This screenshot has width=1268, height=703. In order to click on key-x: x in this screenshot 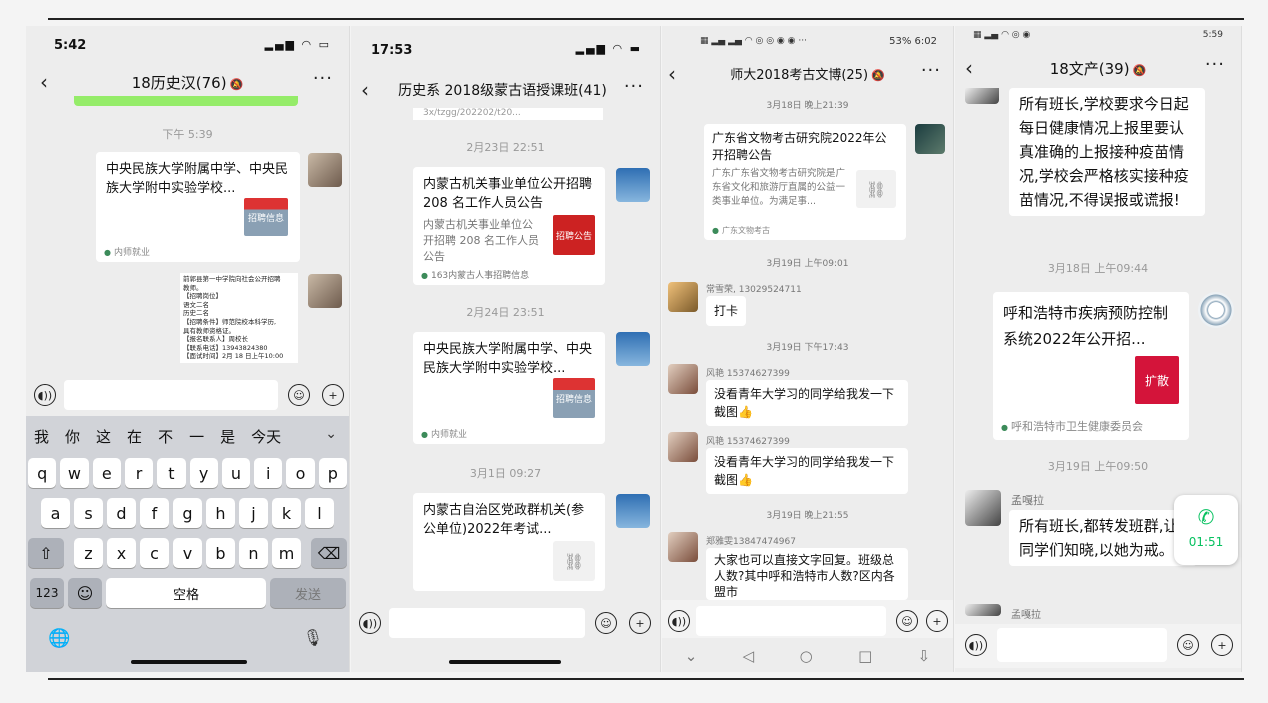, I will do `click(121, 553)`.